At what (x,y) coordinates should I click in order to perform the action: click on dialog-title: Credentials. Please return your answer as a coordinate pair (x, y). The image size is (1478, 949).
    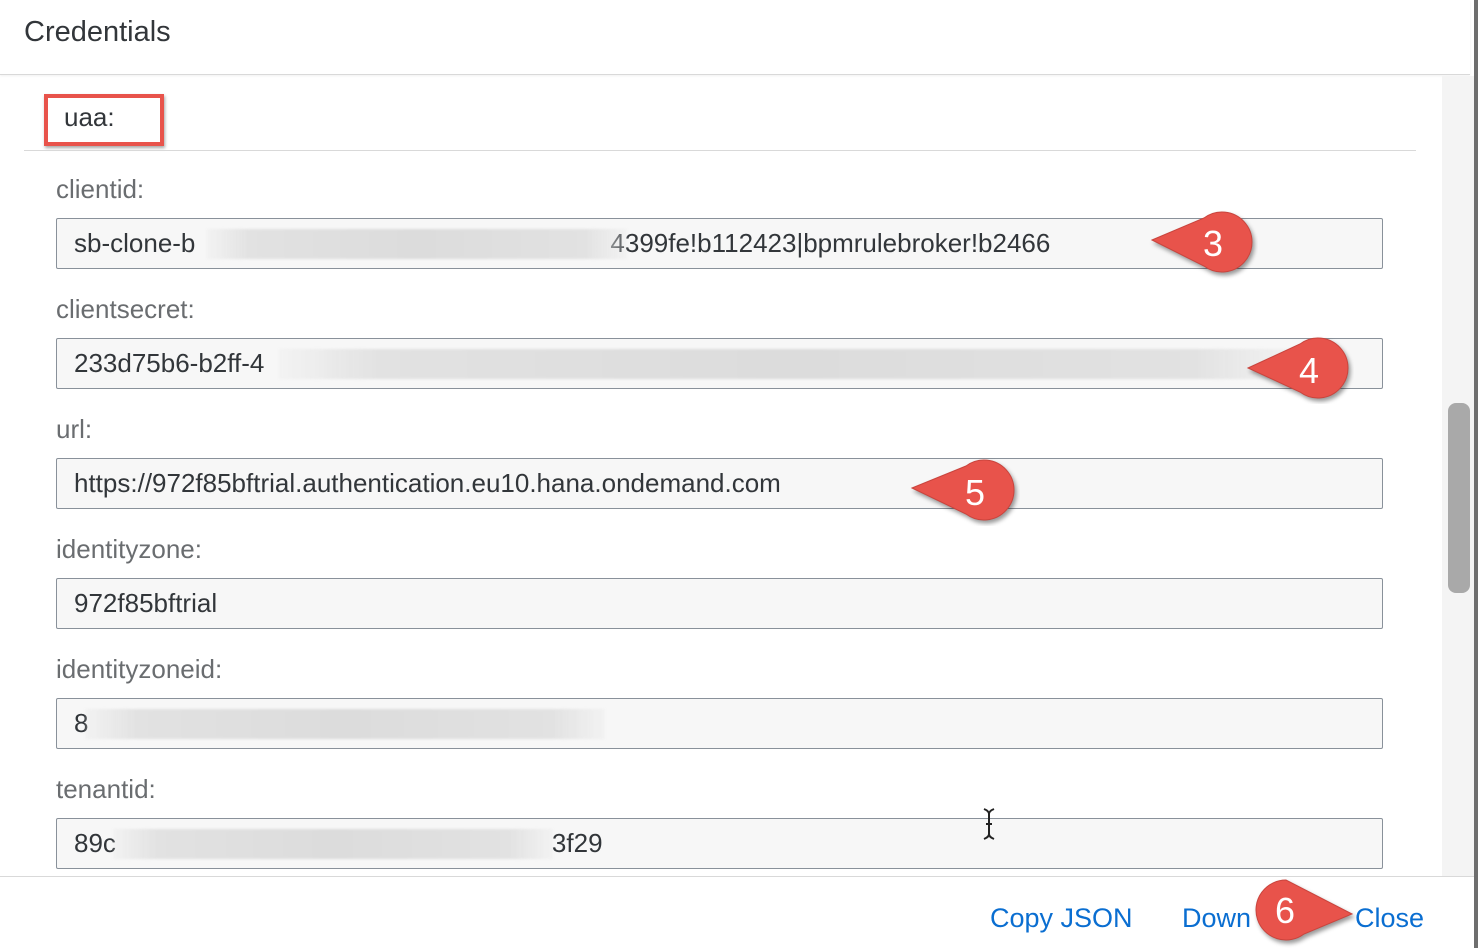
    Looking at the image, I should click on (97, 32).